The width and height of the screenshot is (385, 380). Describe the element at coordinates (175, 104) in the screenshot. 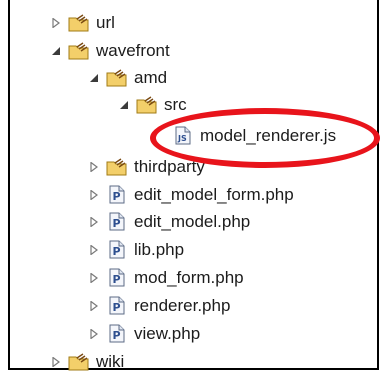

I see `tree-item-label: src` at that location.